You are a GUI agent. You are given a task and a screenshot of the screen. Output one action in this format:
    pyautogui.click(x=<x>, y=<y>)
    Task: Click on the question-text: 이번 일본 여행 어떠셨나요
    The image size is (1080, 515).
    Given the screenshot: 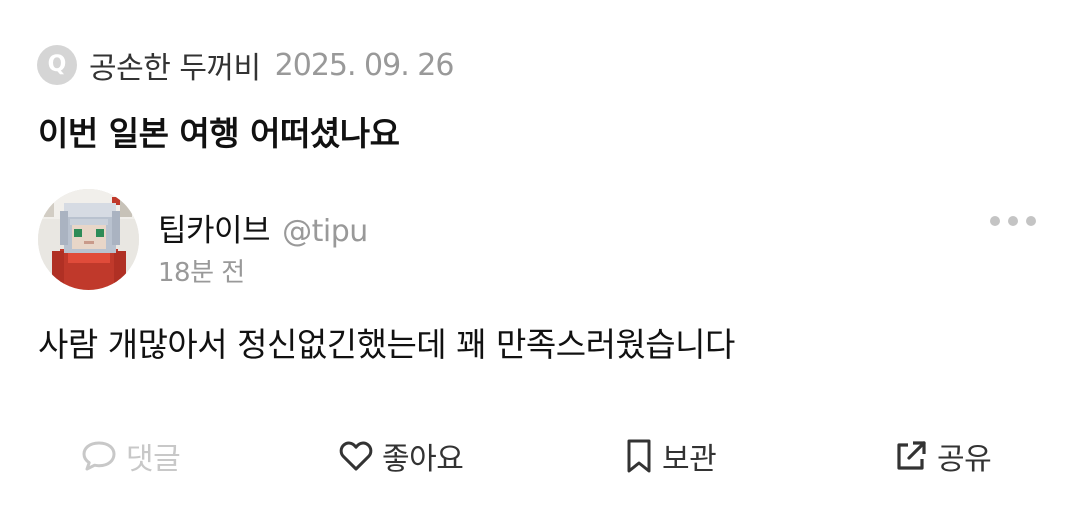 What is the action you would take?
    pyautogui.click(x=219, y=133)
    